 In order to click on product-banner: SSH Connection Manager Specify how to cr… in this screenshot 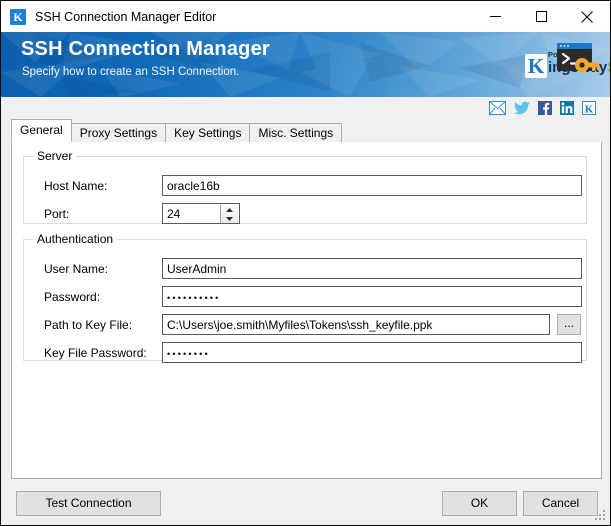, I will do `click(305, 64)`.